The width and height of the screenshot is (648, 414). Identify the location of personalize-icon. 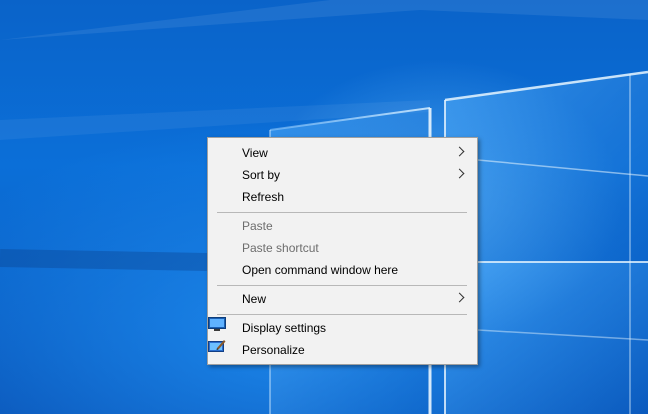
(217, 346).